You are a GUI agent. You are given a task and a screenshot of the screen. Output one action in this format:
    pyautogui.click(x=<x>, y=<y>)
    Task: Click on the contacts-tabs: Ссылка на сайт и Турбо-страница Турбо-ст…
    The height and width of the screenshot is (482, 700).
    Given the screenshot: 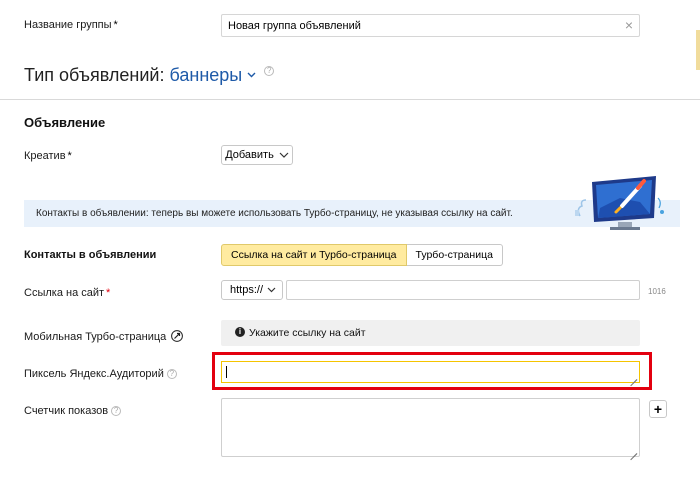 What is the action you would take?
    pyautogui.click(x=362, y=255)
    